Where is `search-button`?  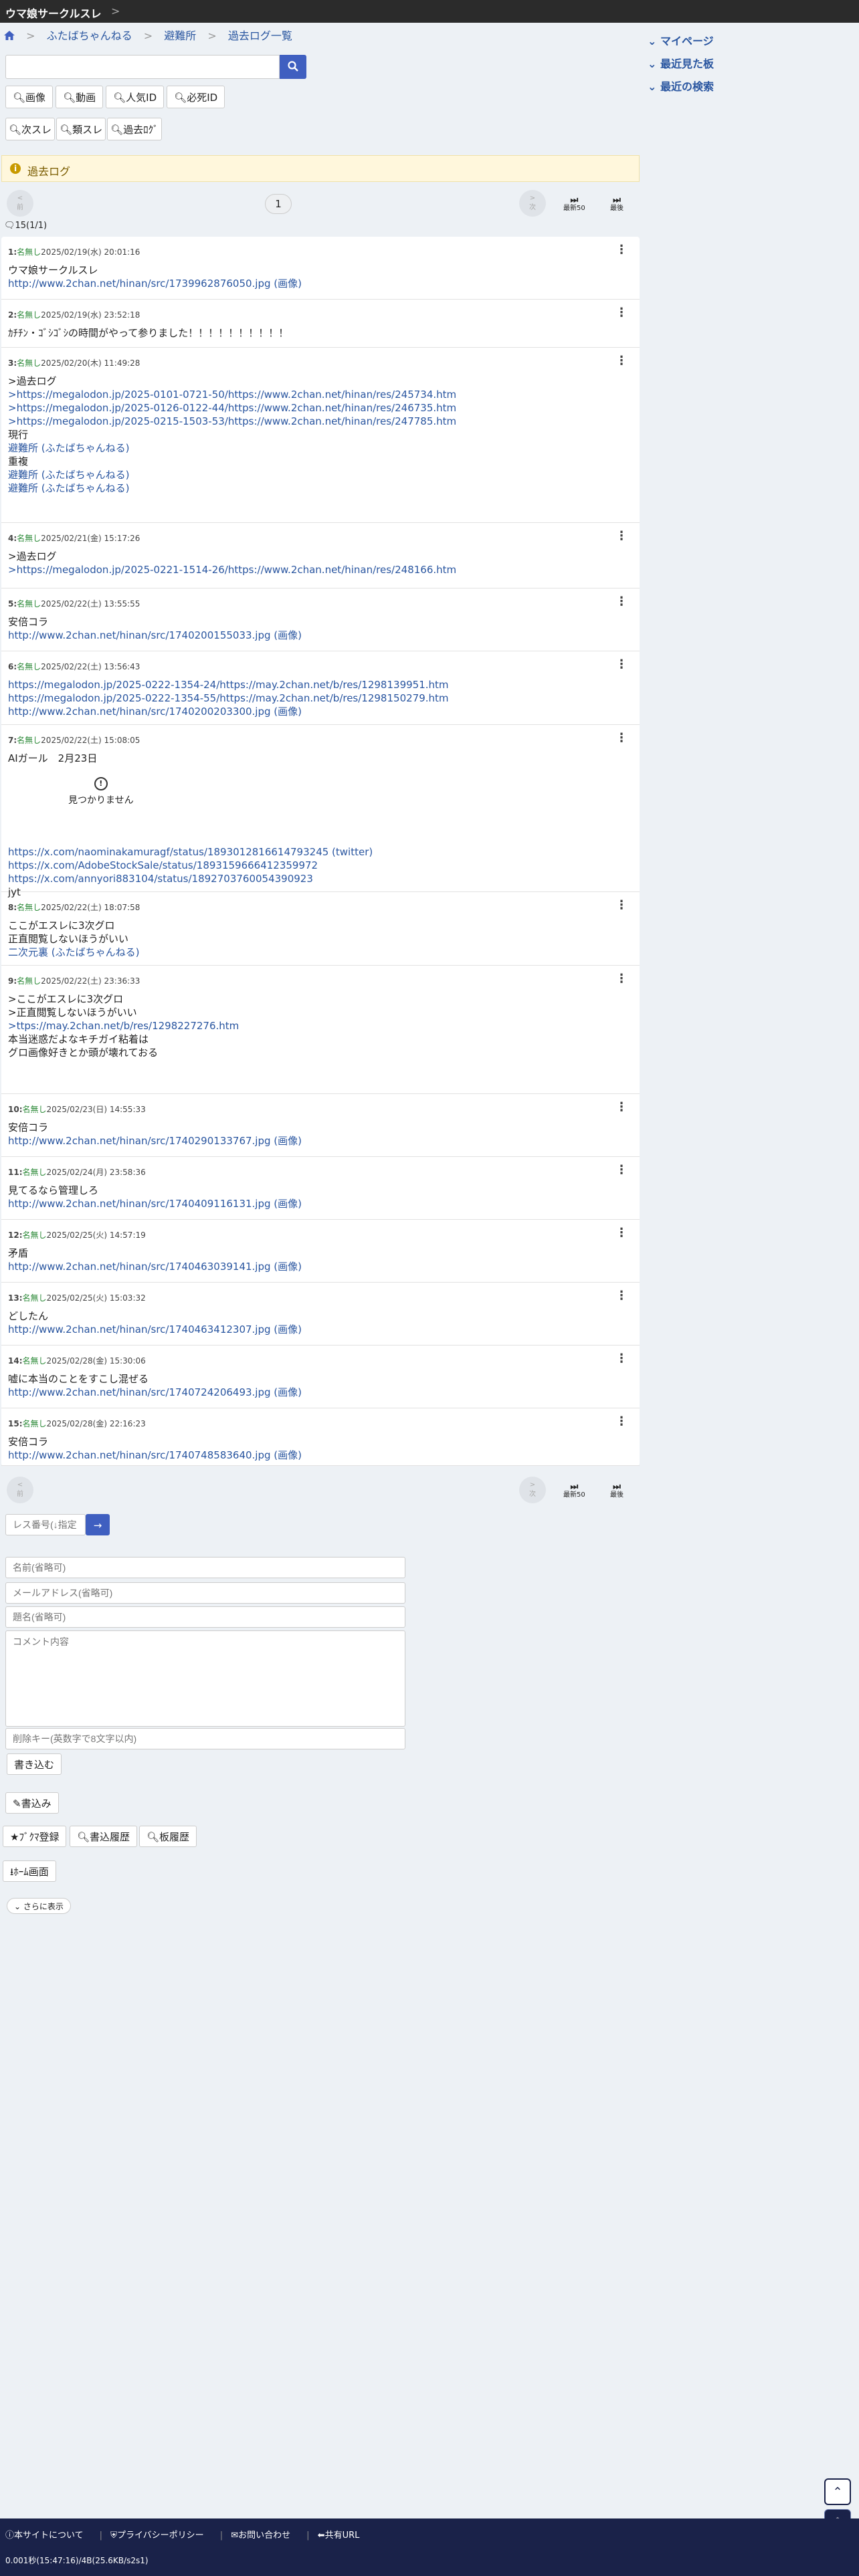 search-button is located at coordinates (293, 67).